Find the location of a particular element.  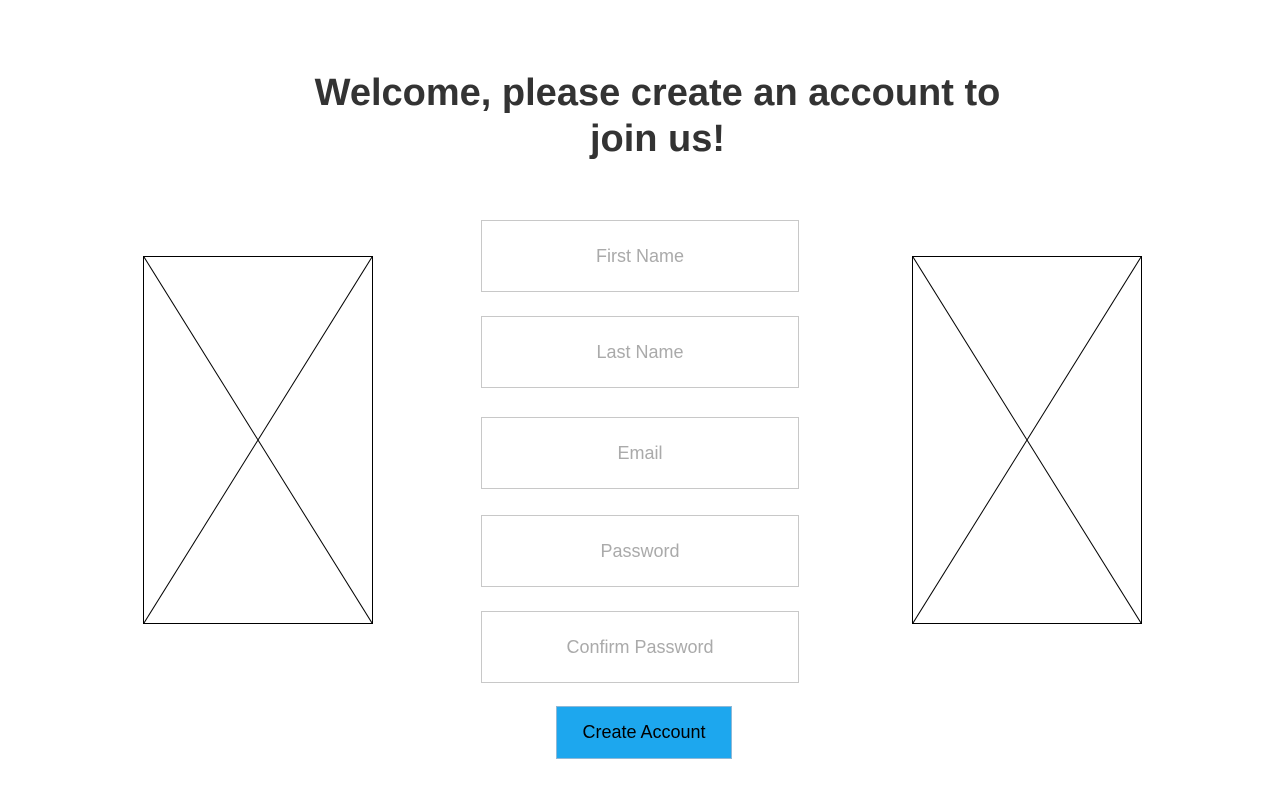

right-image-placeholder is located at coordinates (1027, 440).